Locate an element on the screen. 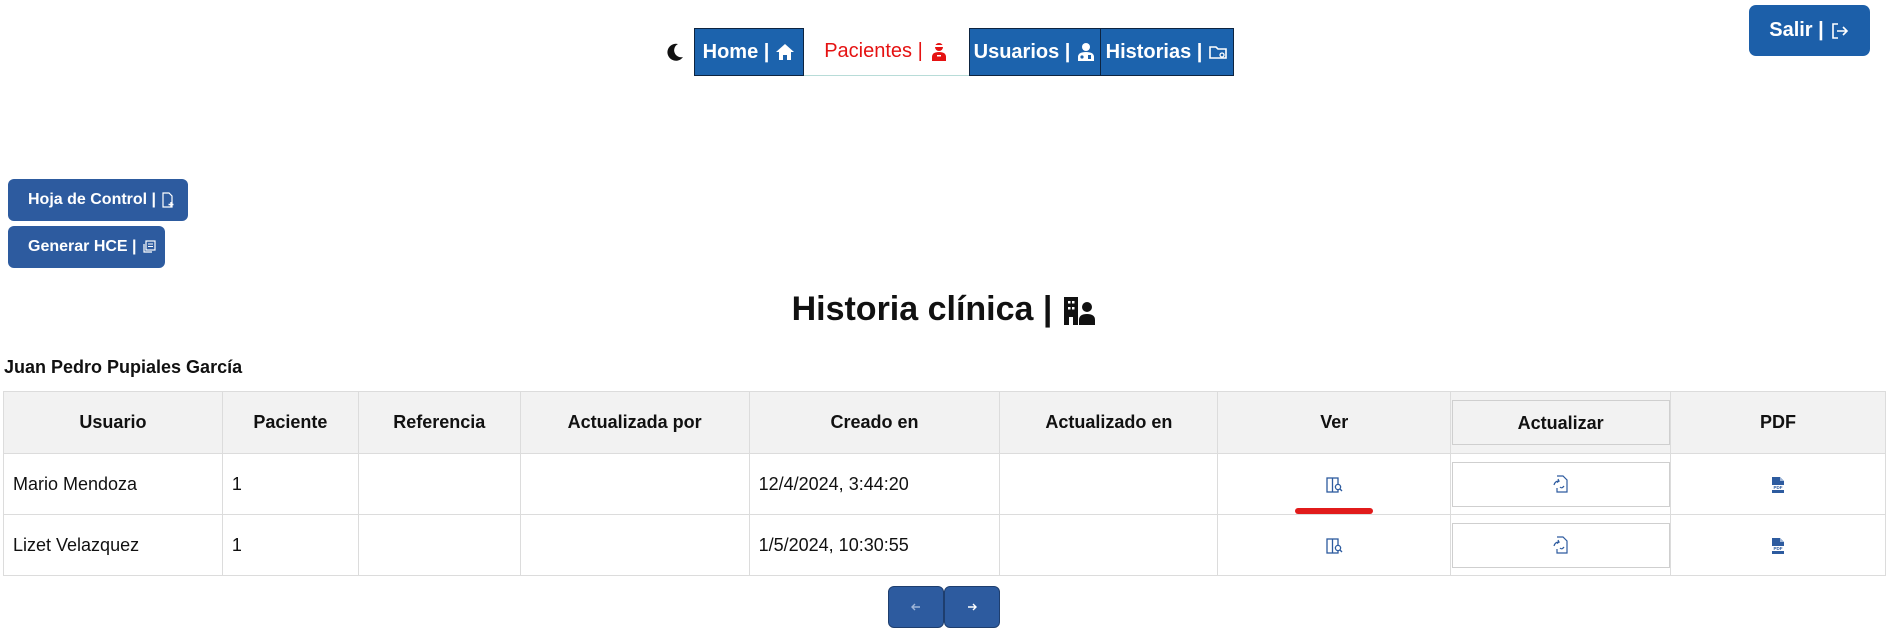 This screenshot has height=640, width=1888. nav-usuarios-label: Usuarios | is located at coordinates (1022, 51).